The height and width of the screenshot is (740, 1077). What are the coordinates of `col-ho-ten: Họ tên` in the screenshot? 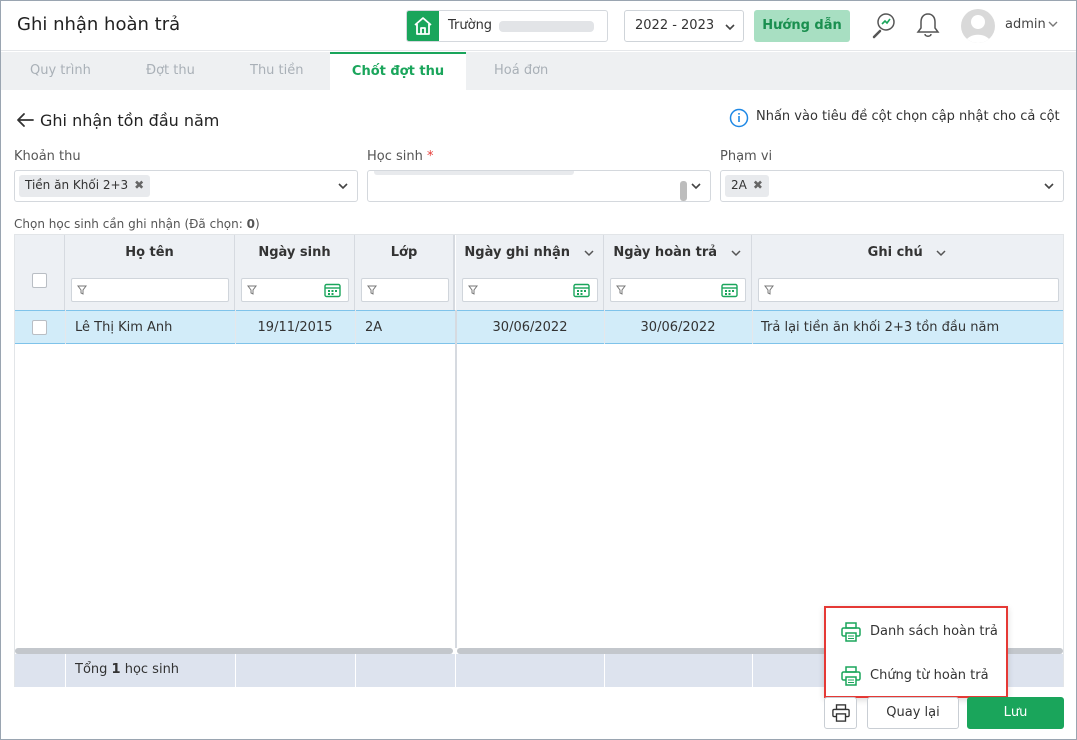 It's located at (150, 272).